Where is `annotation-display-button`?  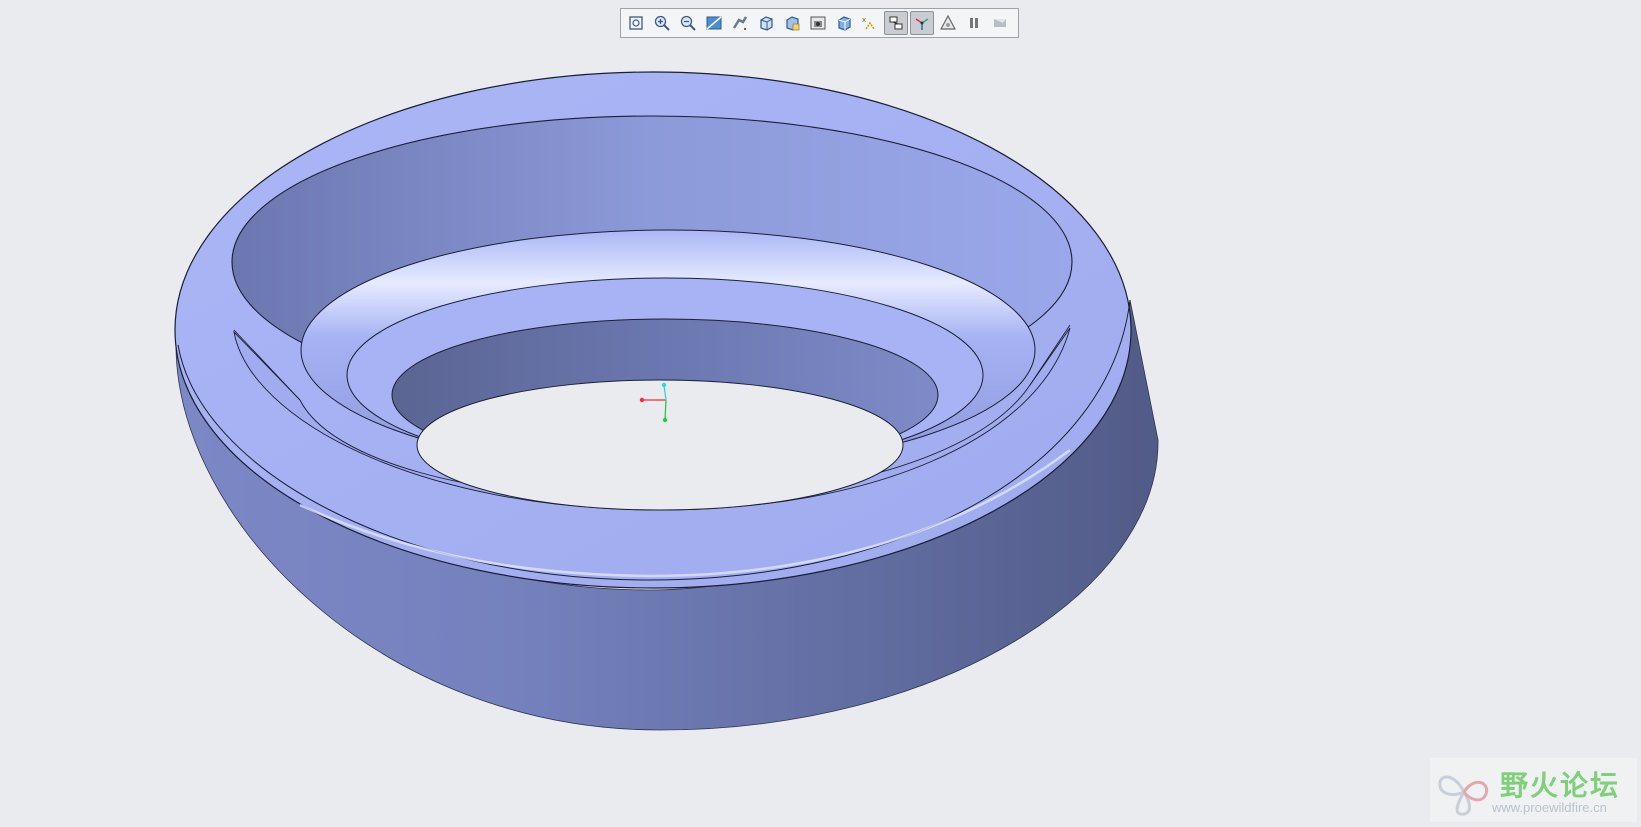 annotation-display-button is located at coordinates (896, 23).